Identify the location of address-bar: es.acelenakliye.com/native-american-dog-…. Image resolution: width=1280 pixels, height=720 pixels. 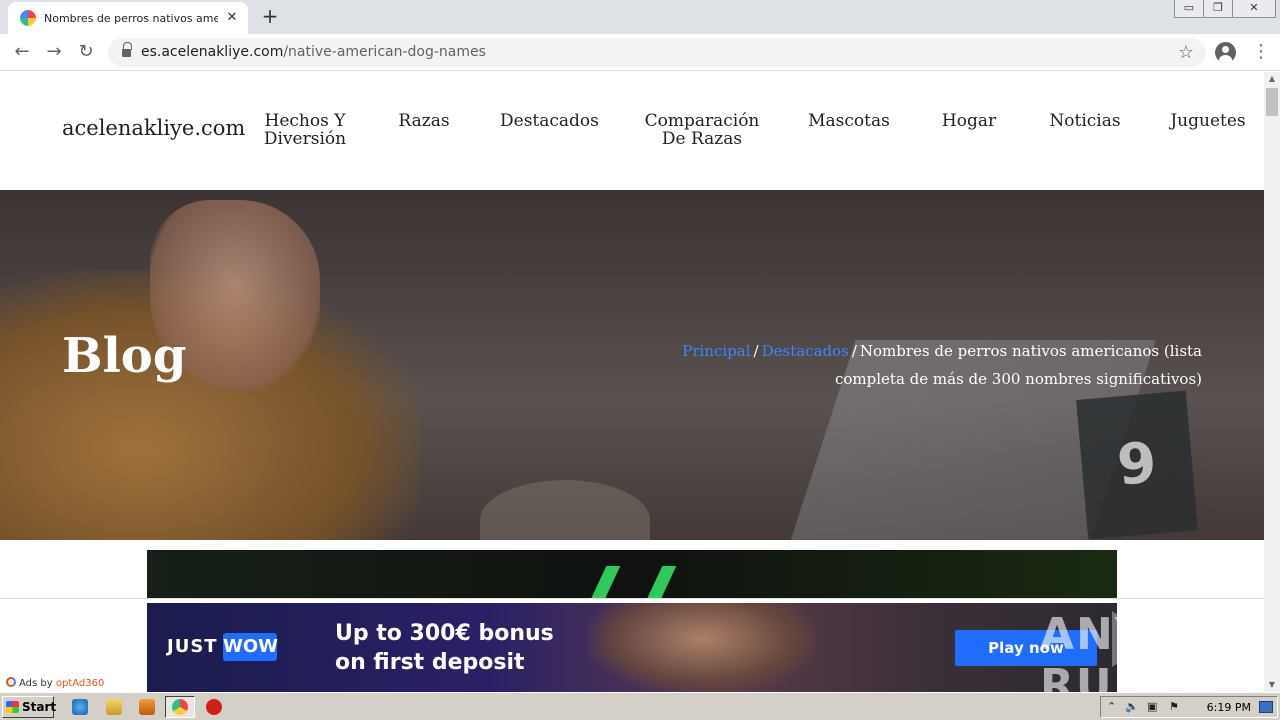
(657, 52).